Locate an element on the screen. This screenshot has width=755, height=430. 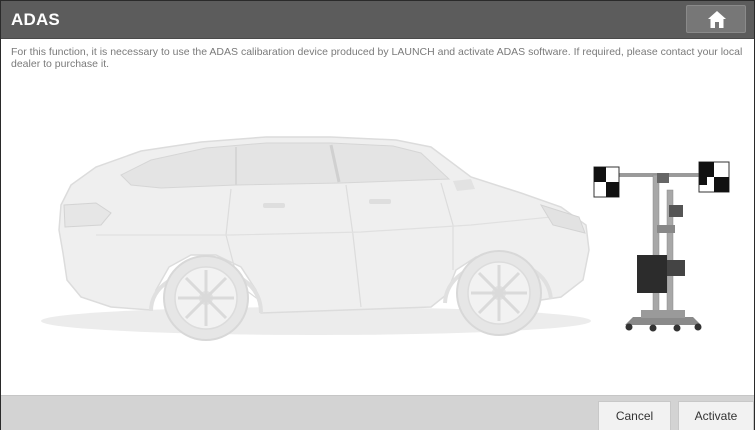
page-title: ADAS is located at coordinates (35, 19).